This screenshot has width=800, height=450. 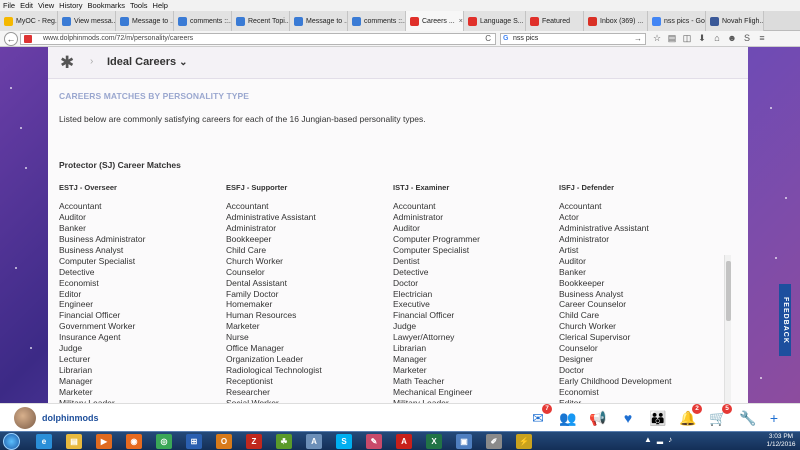 What do you see at coordinates (72, 216) in the screenshot?
I see `list-item: Auditor` at bounding box center [72, 216].